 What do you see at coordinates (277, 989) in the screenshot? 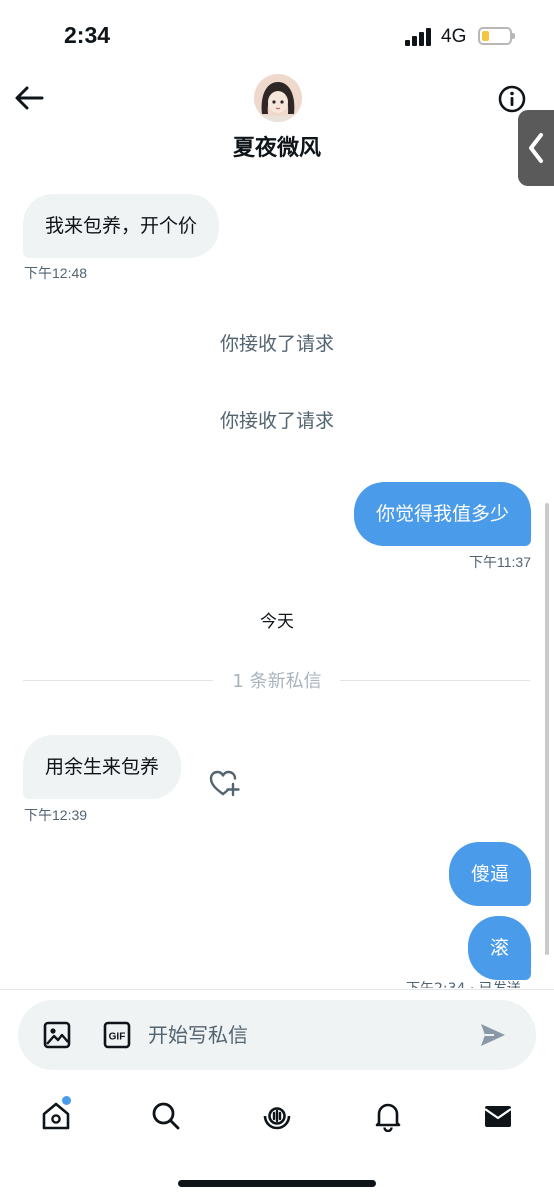
I see `divider` at bounding box center [277, 989].